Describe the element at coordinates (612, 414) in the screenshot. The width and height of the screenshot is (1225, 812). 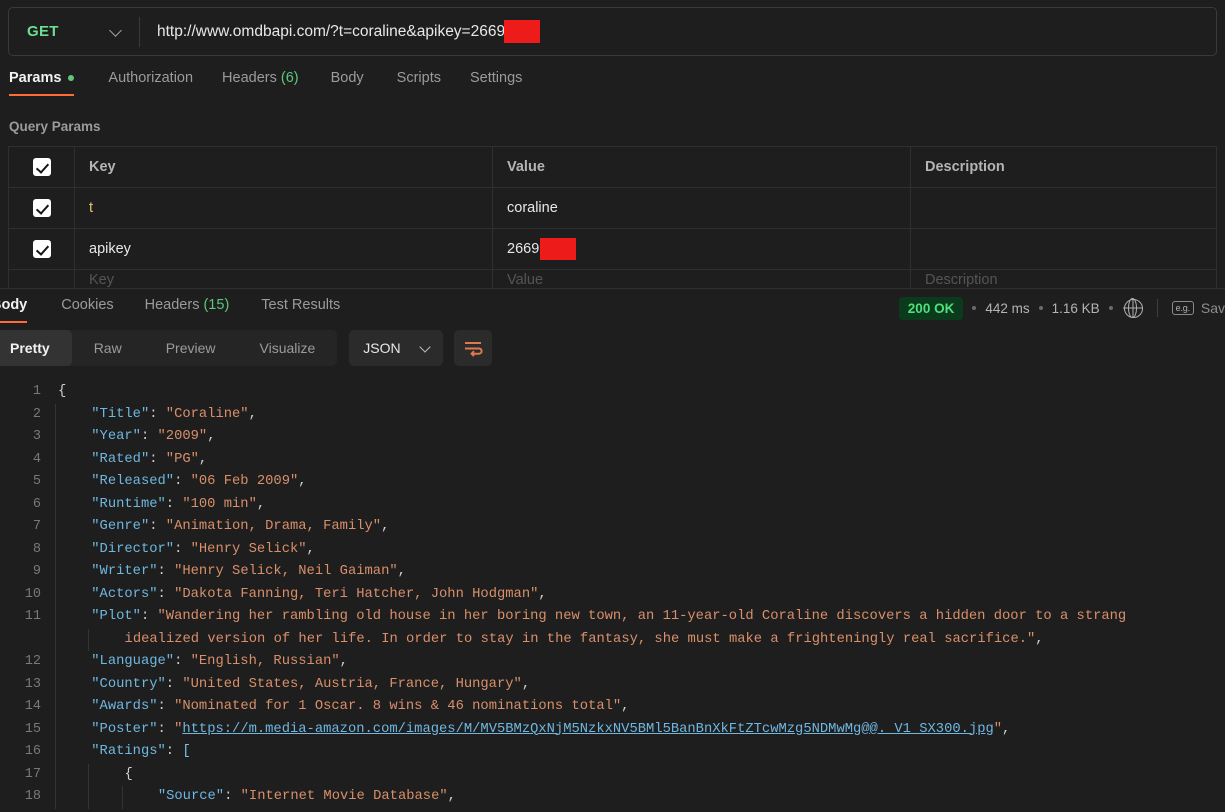
I see `code-line: 2 "Title": "Coraline",` at that location.